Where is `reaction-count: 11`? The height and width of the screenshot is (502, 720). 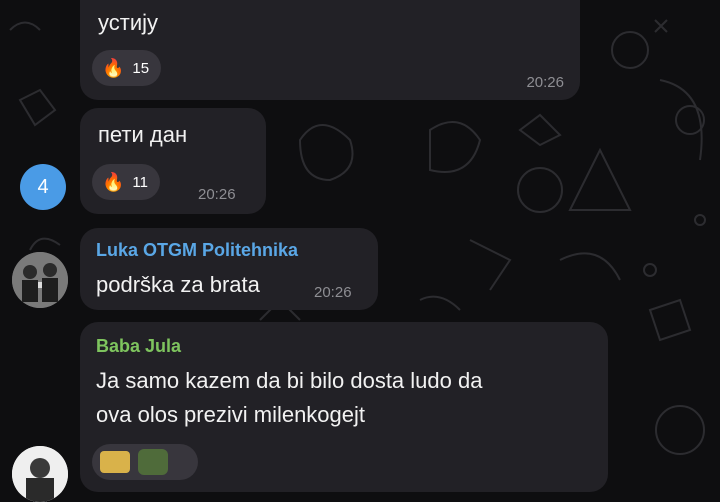
reaction-count: 11 is located at coordinates (140, 182).